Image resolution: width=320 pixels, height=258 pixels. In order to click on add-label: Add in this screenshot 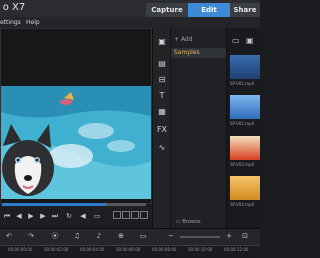, I will do `click(186, 39)`.